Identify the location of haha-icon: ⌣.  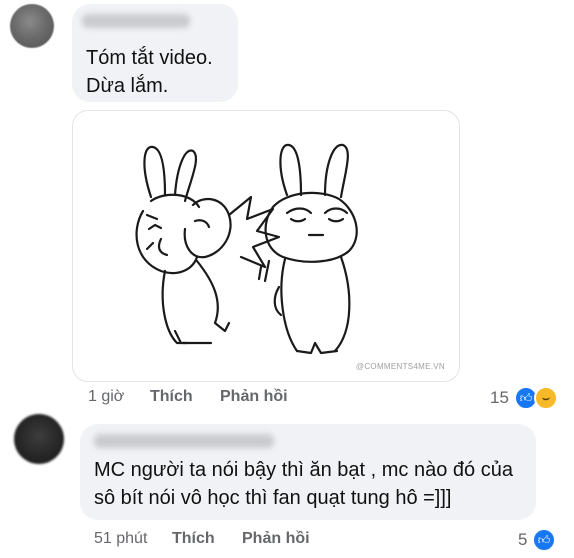
(546, 398).